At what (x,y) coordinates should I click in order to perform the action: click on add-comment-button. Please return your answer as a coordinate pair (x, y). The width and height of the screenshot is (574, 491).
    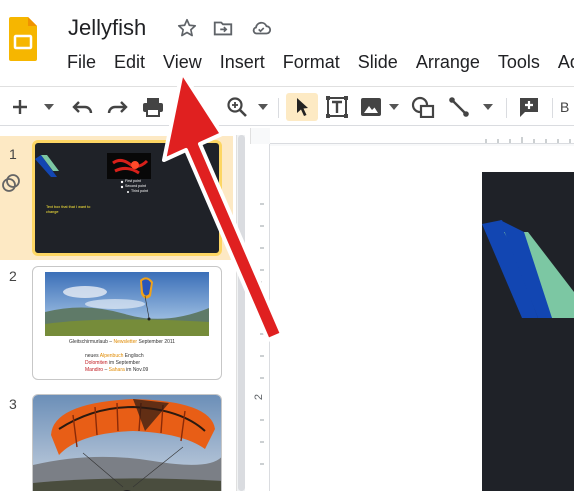
    Looking at the image, I should click on (529, 107).